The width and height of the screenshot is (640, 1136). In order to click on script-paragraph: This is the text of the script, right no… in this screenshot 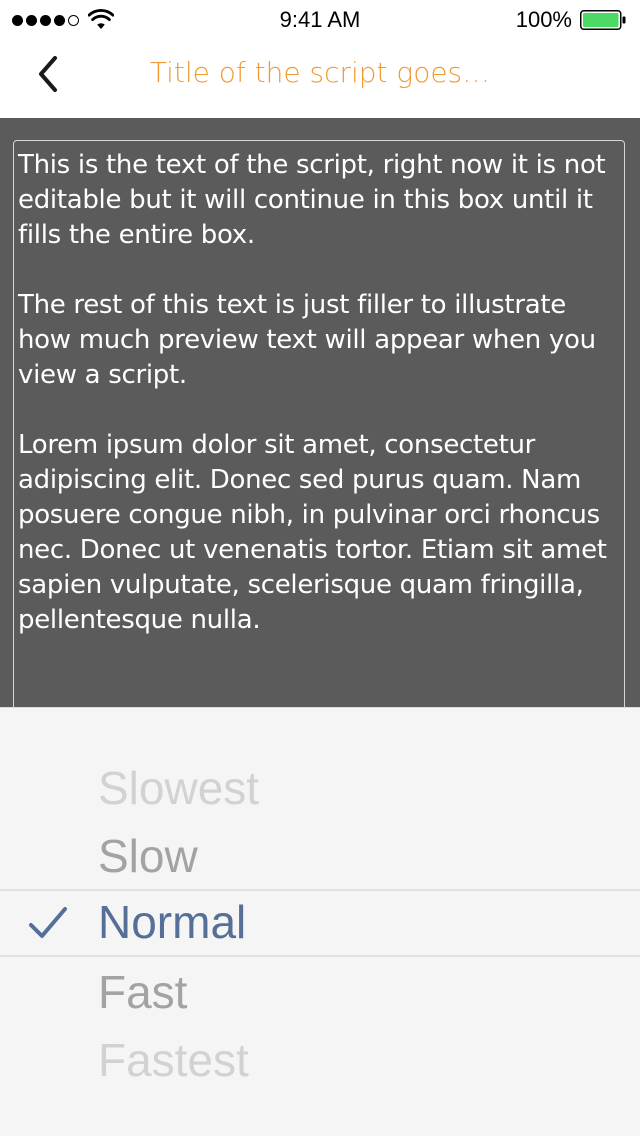, I will do `click(312, 200)`.